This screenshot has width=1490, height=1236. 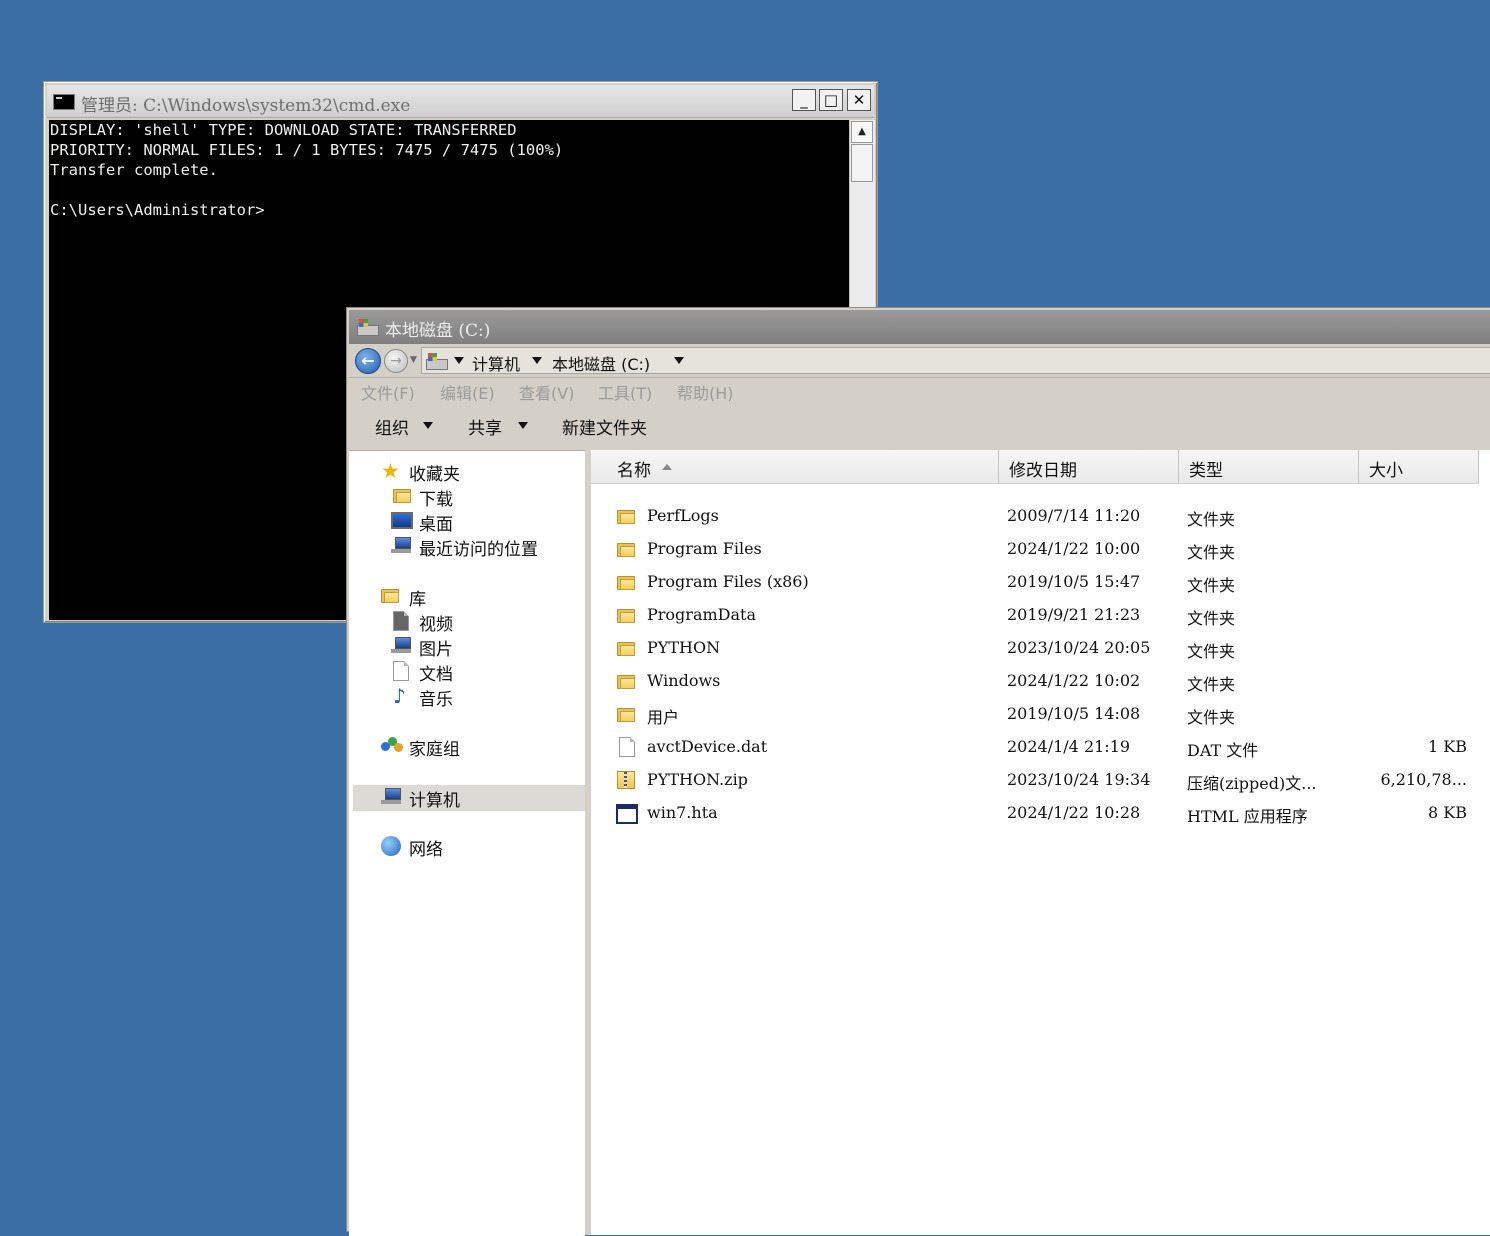 I want to click on column-label: 大小, so click(x=1386, y=471).